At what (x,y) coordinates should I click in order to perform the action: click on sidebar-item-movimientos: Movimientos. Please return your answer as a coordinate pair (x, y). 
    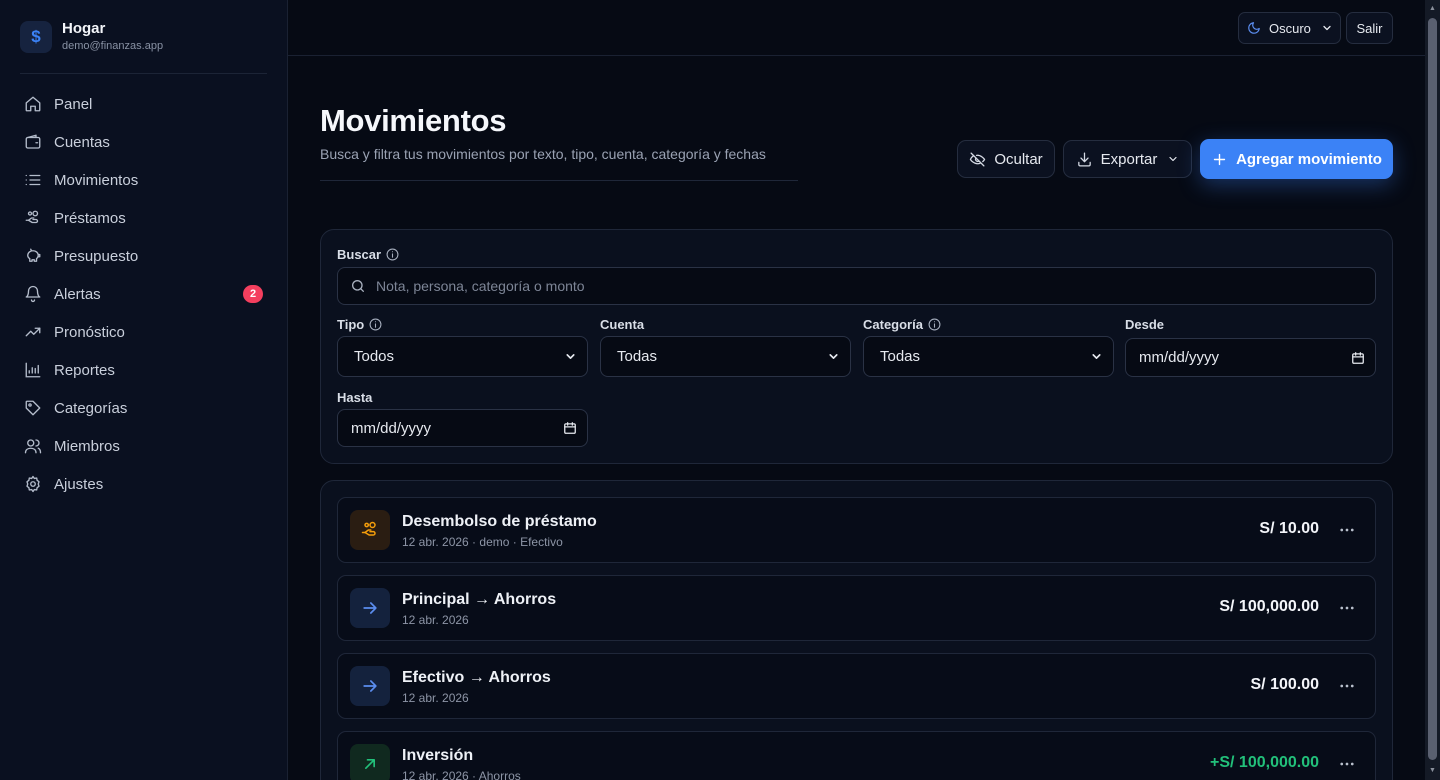
    Looking at the image, I should click on (145, 180).